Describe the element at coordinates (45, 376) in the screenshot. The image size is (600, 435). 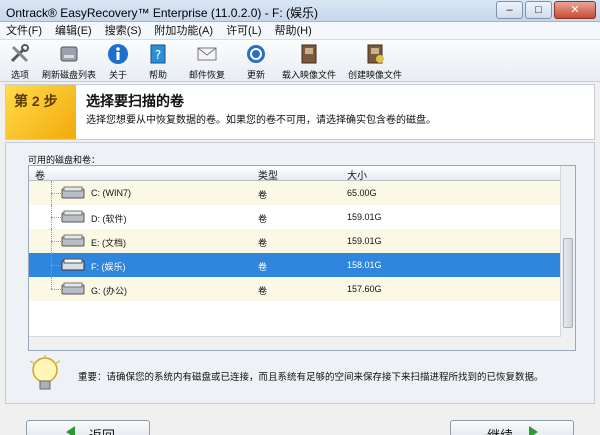
I see `lightbulb-icon` at that location.